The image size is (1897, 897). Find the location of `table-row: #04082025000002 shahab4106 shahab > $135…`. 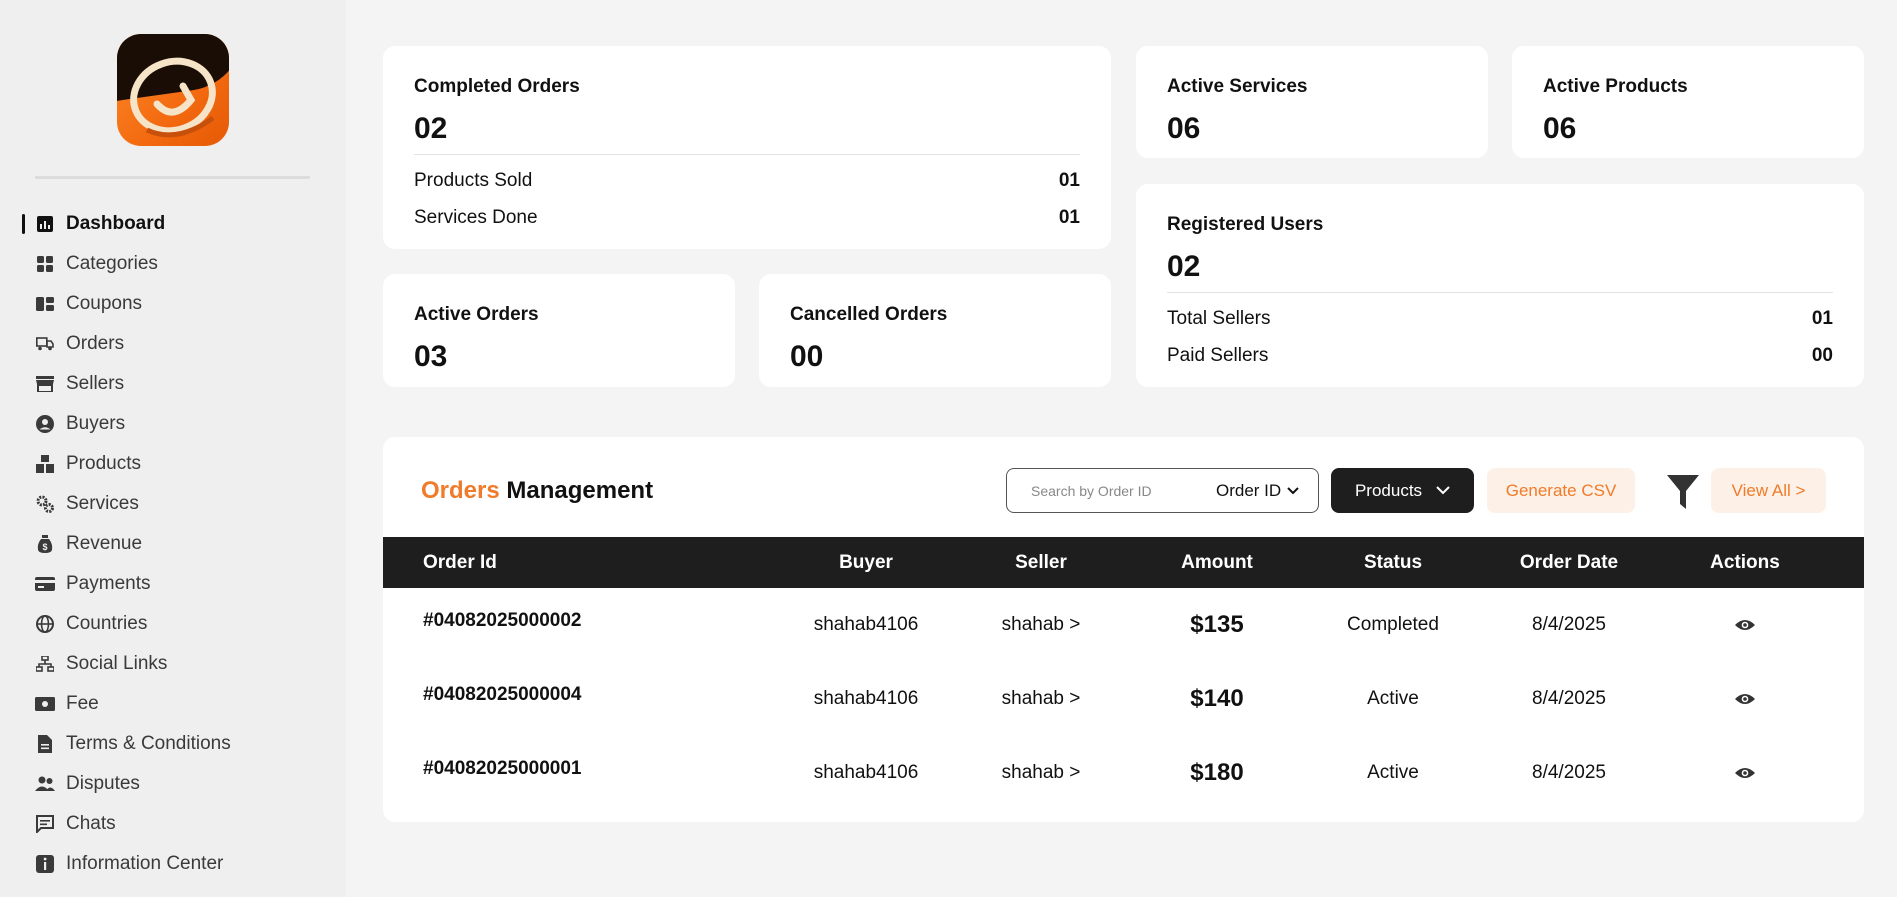

table-row: #04082025000002 shahab4106 shahab > $135… is located at coordinates (1123, 625).